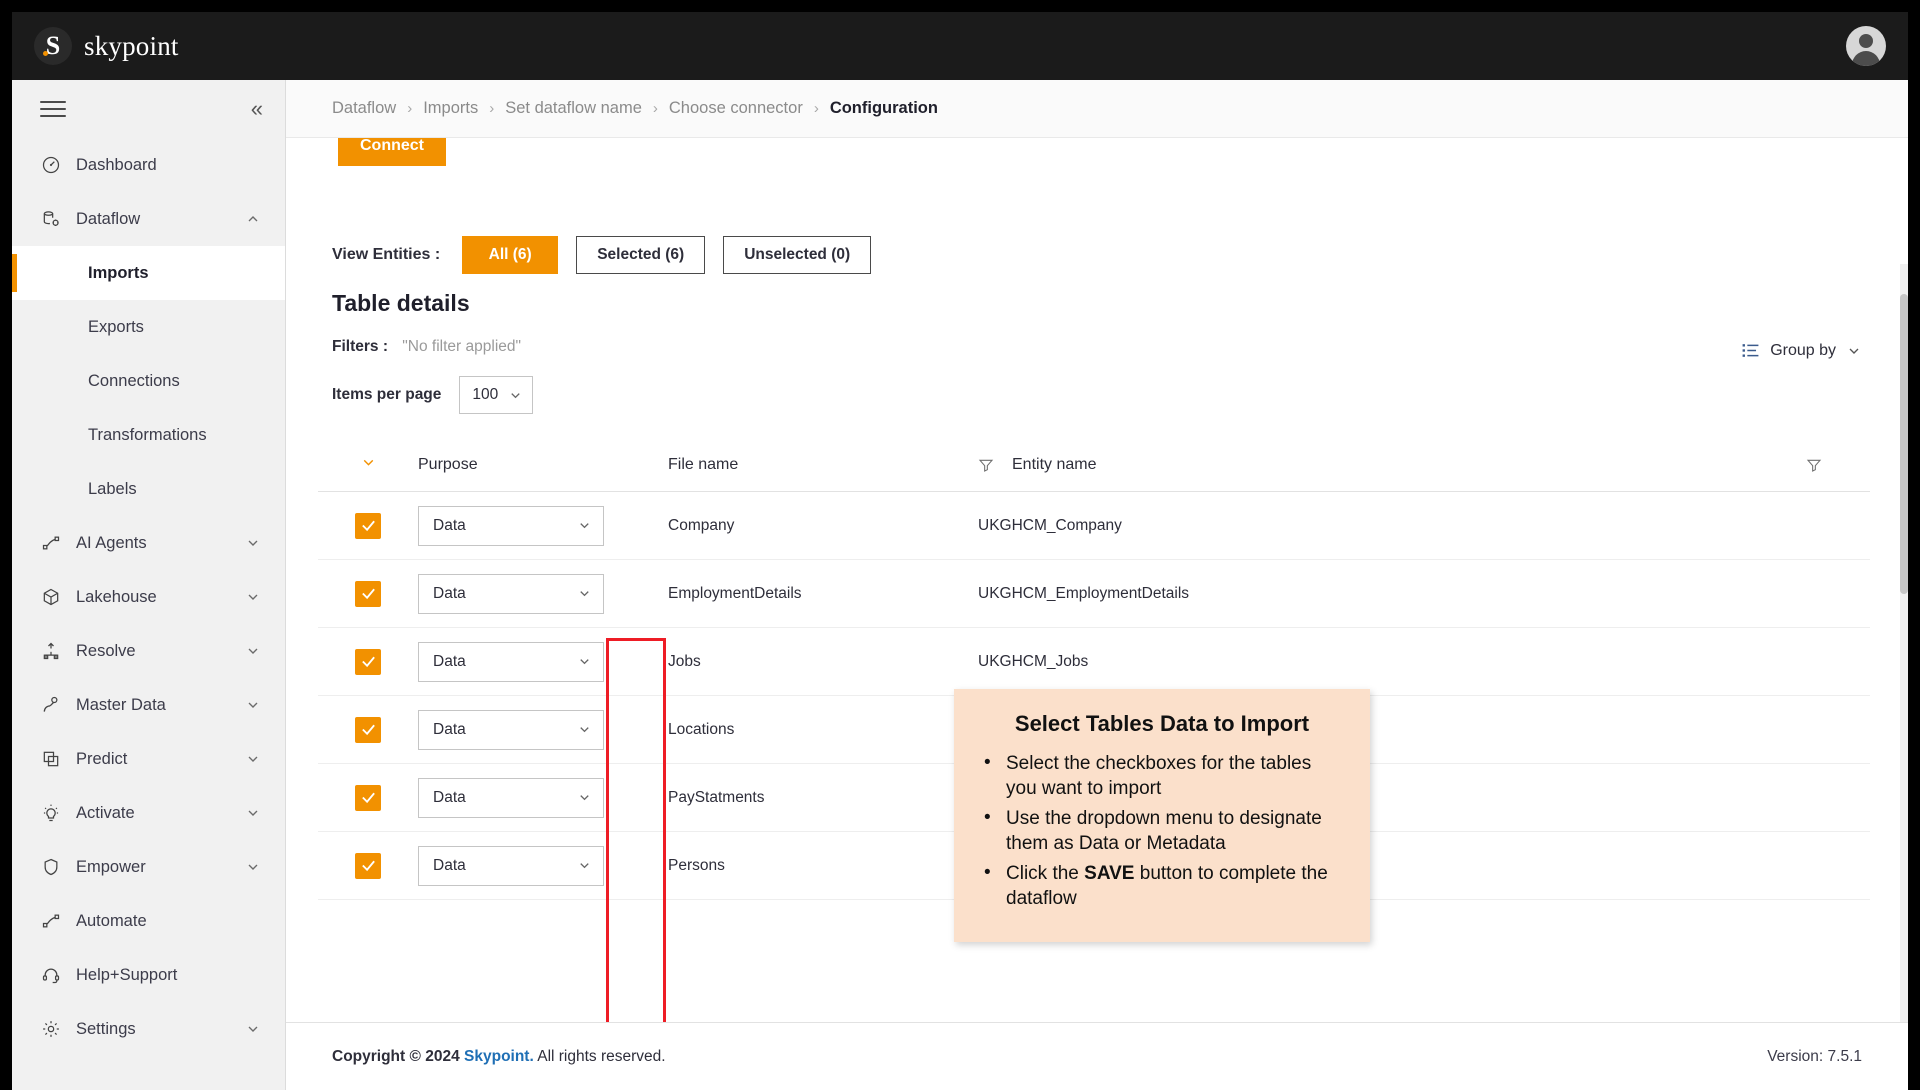  What do you see at coordinates (1050, 525) in the screenshot?
I see `entity-name-cell: UKGHCM_Company` at bounding box center [1050, 525].